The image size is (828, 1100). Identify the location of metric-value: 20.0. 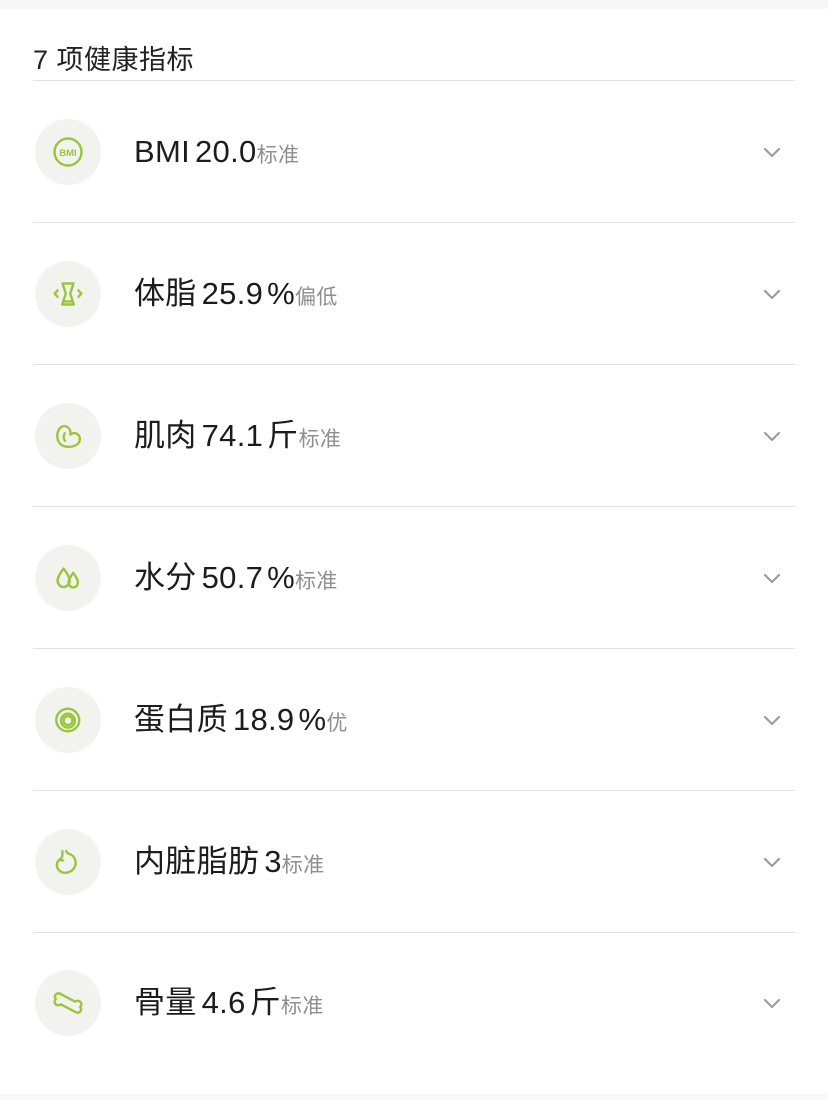
(226, 151).